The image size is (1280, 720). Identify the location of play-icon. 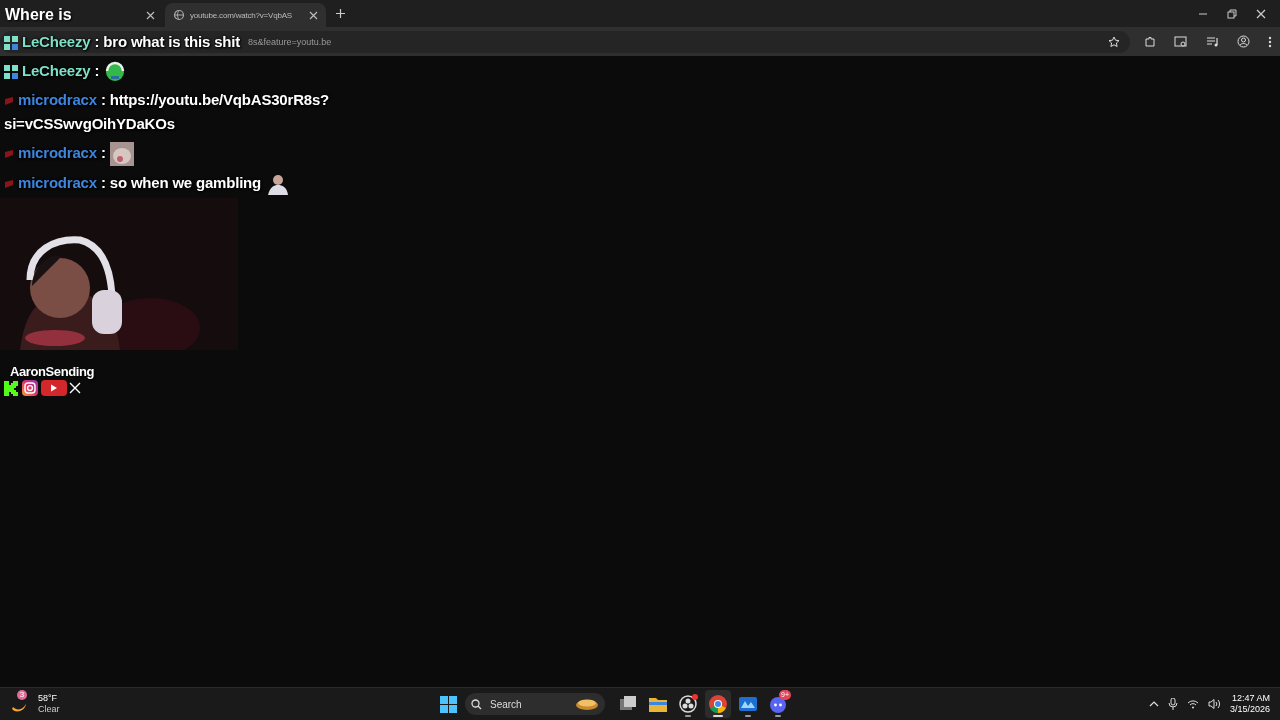
(54, 388).